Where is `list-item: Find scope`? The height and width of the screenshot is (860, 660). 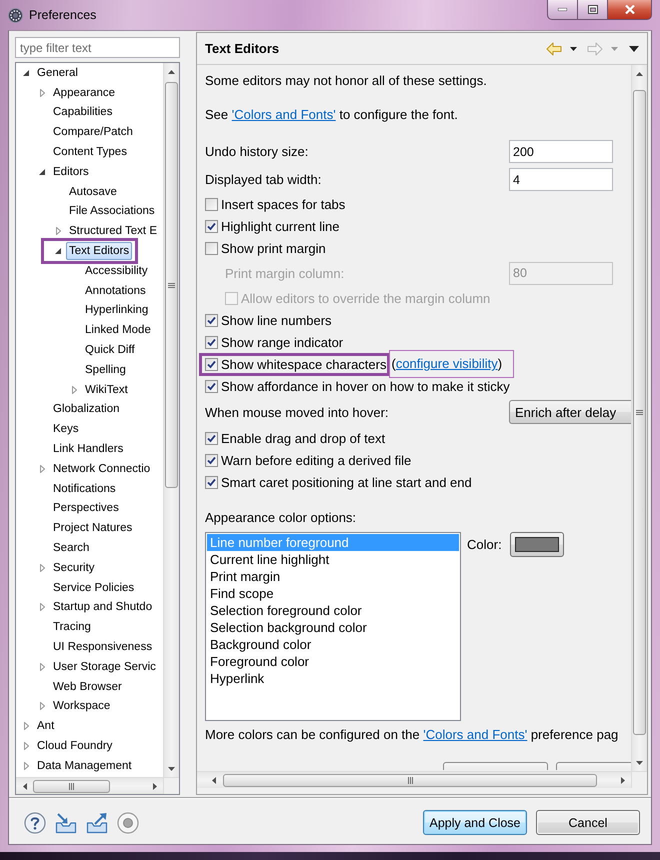 list-item: Find scope is located at coordinates (333, 593).